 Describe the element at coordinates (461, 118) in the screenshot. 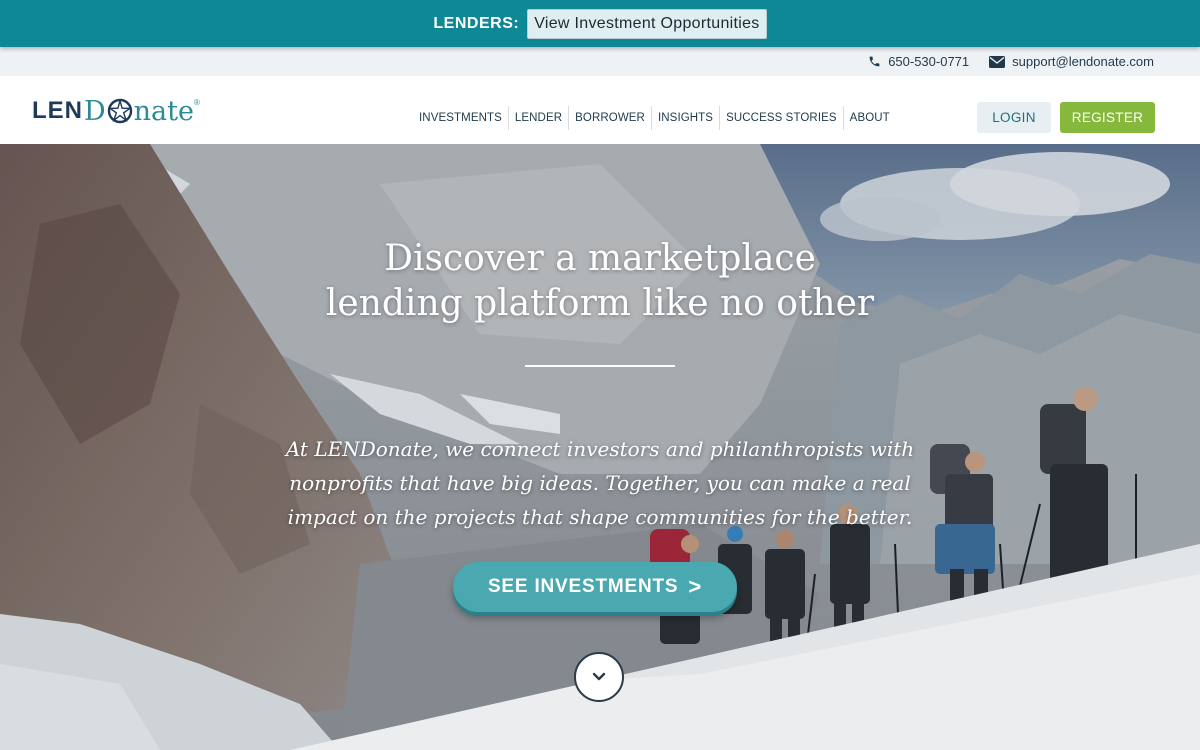

I see `nav-item-investments: INVESTMENTS` at that location.